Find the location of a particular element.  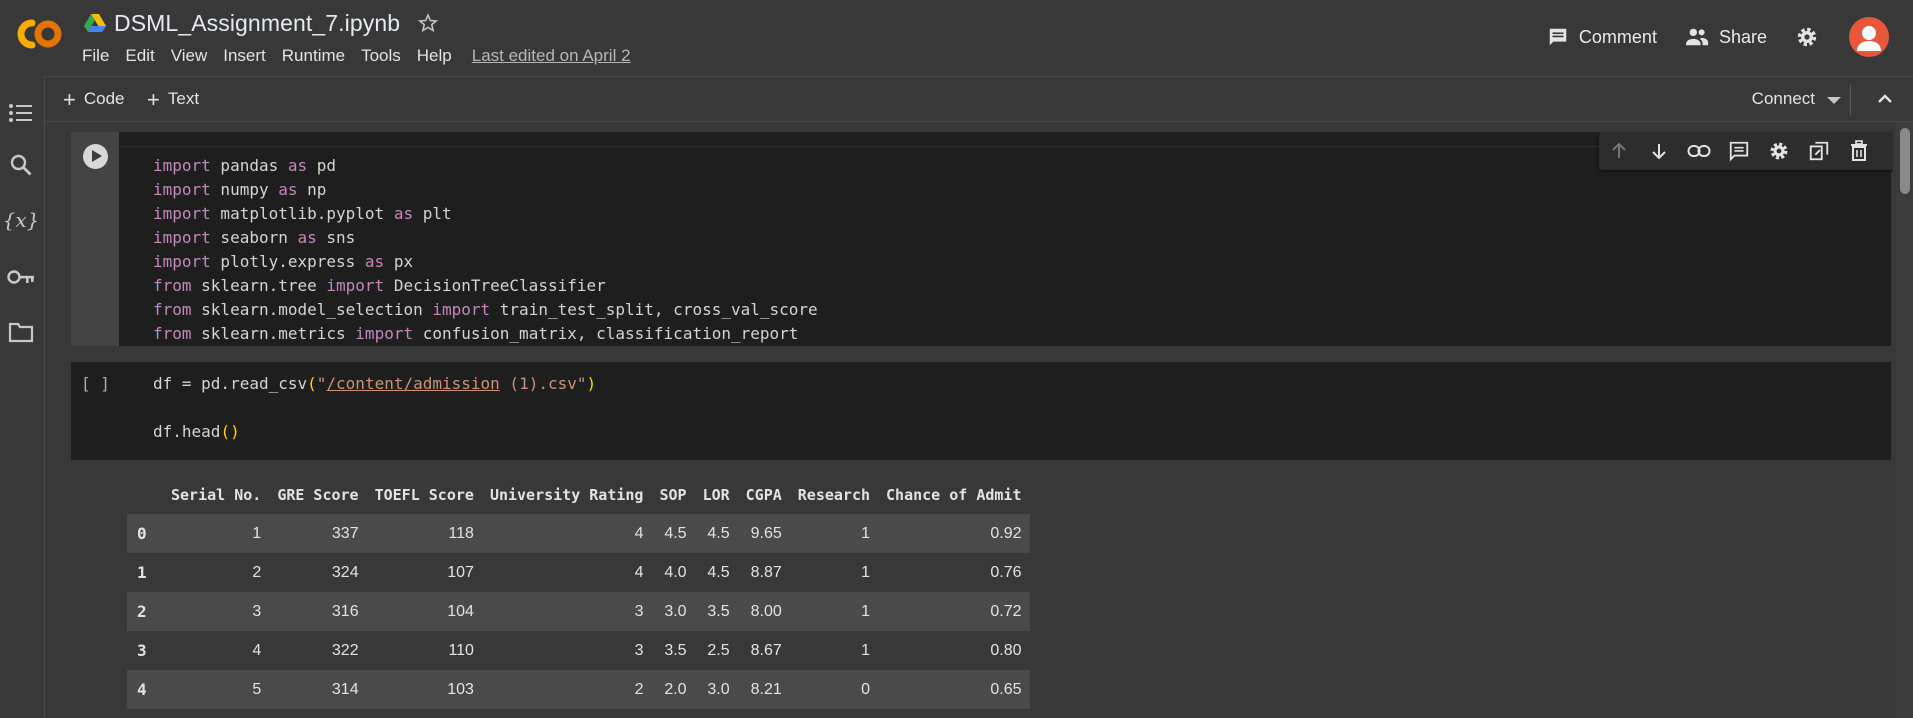

arrow-down-icon is located at coordinates (1659, 152).